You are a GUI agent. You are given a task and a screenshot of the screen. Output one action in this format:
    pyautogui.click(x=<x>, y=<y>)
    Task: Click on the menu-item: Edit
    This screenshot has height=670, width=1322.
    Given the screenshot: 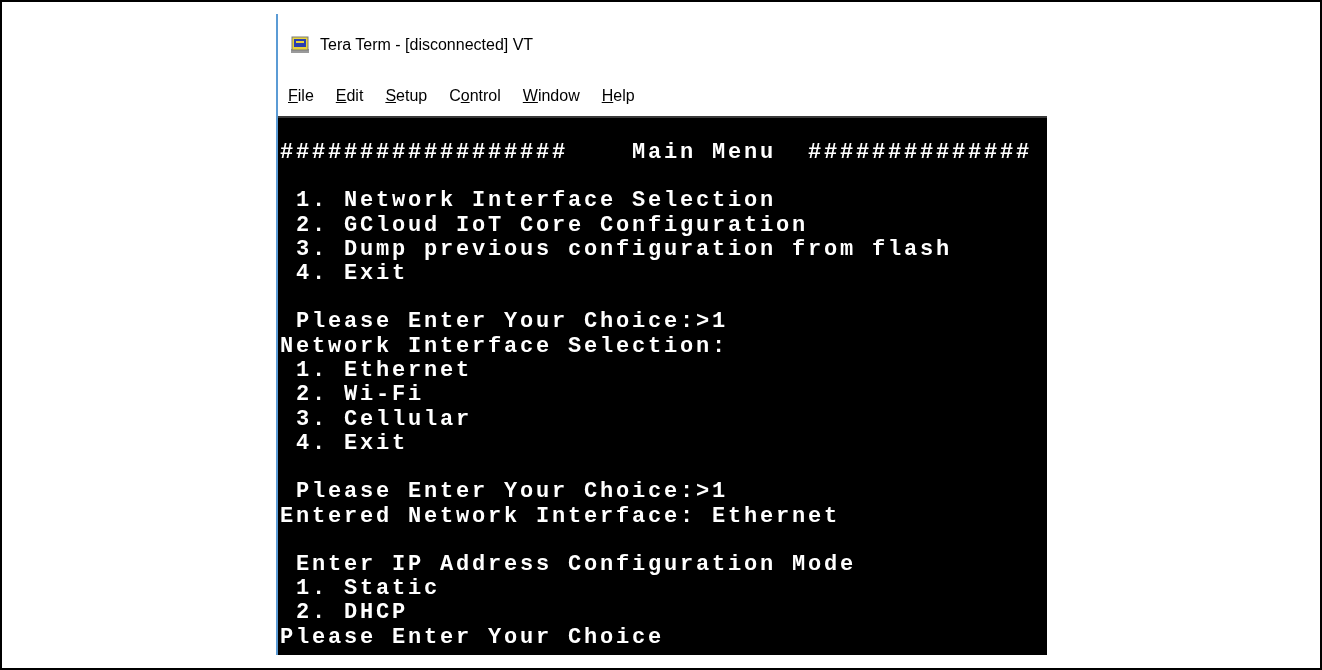 What is the action you would take?
    pyautogui.click(x=349, y=96)
    